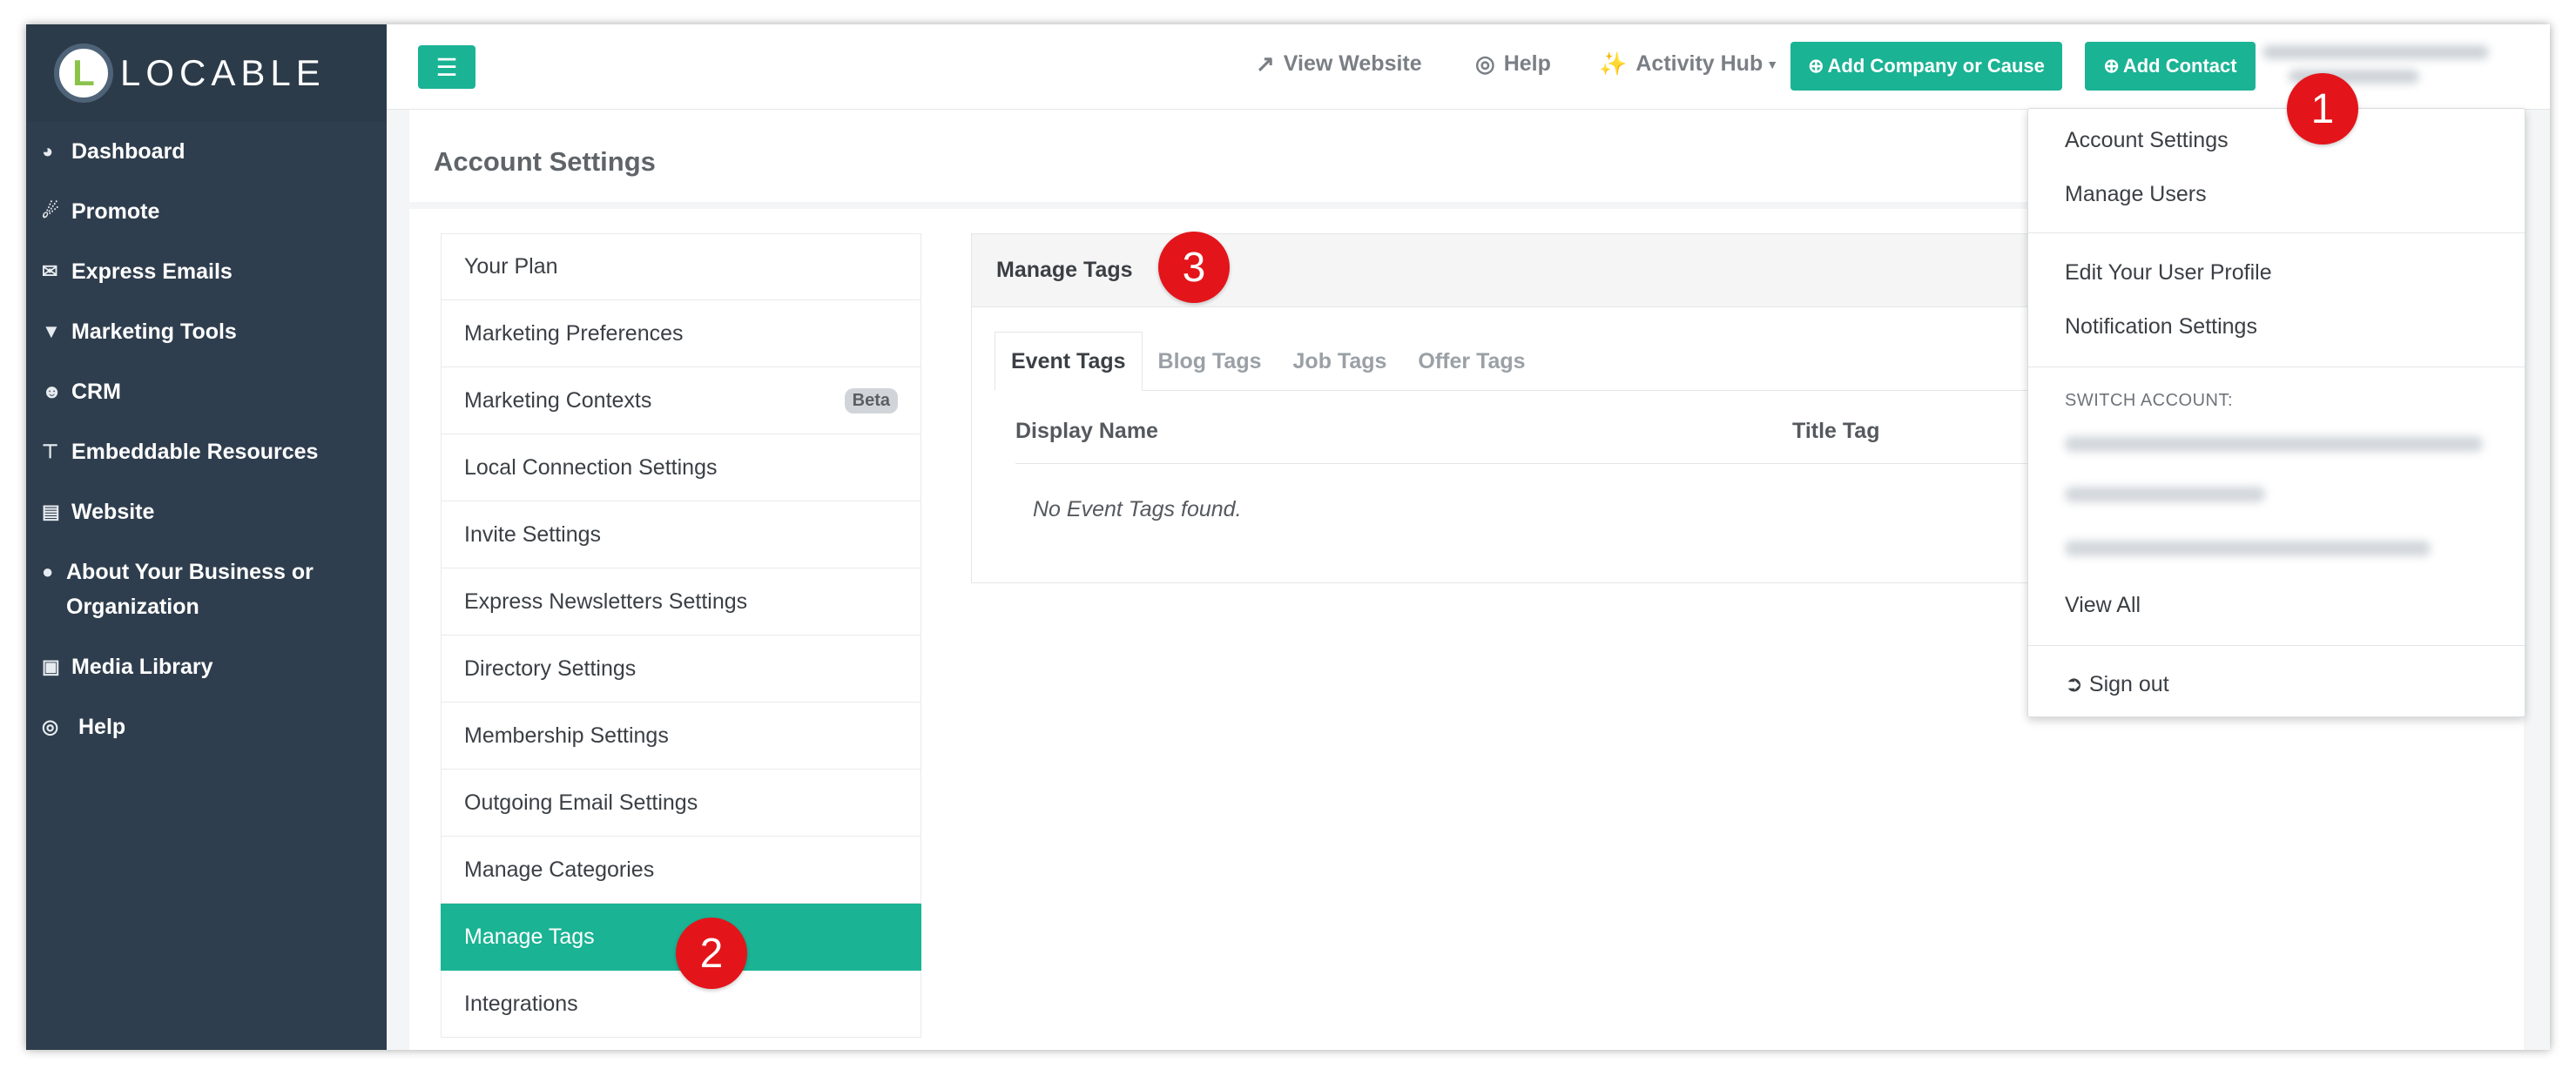 The width and height of the screenshot is (2576, 1076). Describe the element at coordinates (50, 271) in the screenshot. I see `envelope-icon: ✉` at that location.